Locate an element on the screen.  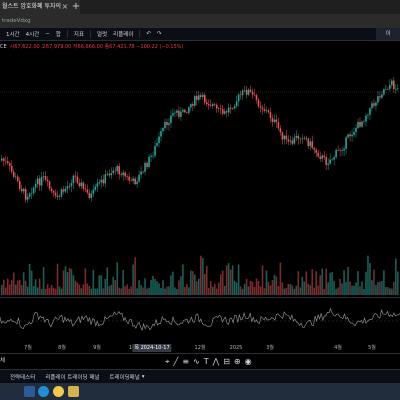
text-icon: T is located at coordinates (206, 361).